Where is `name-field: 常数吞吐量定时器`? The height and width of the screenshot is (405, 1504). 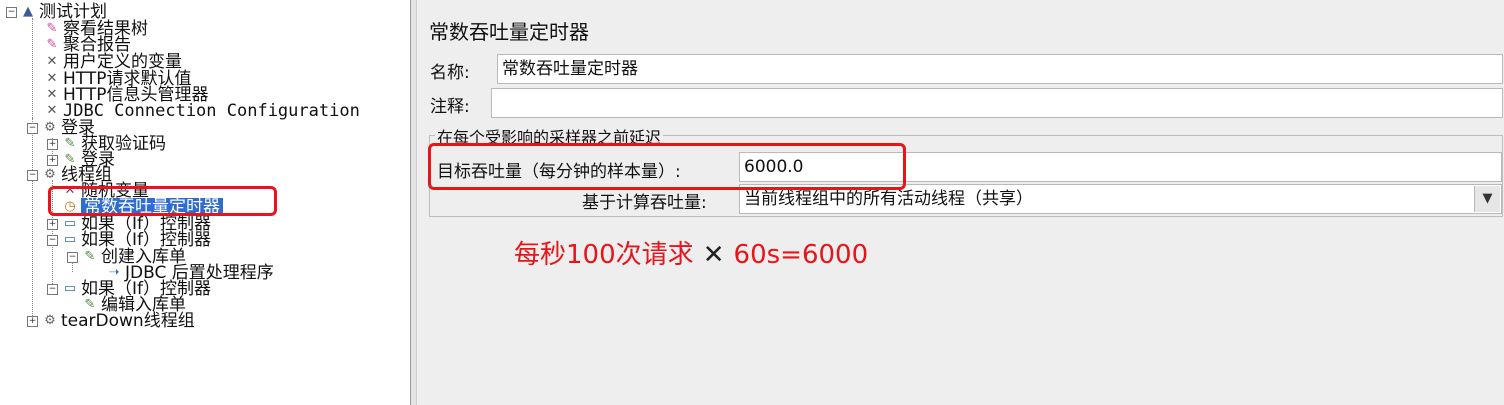
name-field: 常数吞吐量定时器 is located at coordinates (1000, 69).